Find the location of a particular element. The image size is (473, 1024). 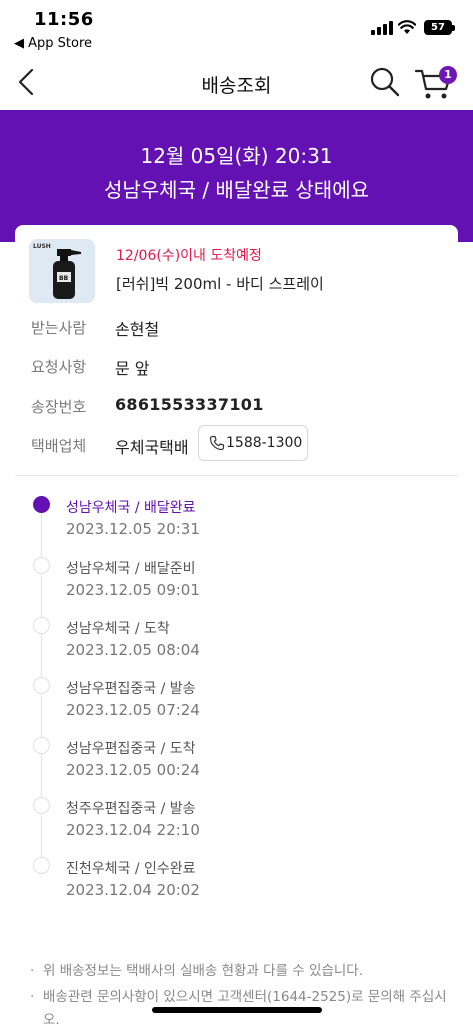

timeline-time: 2023.12.04 20:02 is located at coordinates (133, 890).